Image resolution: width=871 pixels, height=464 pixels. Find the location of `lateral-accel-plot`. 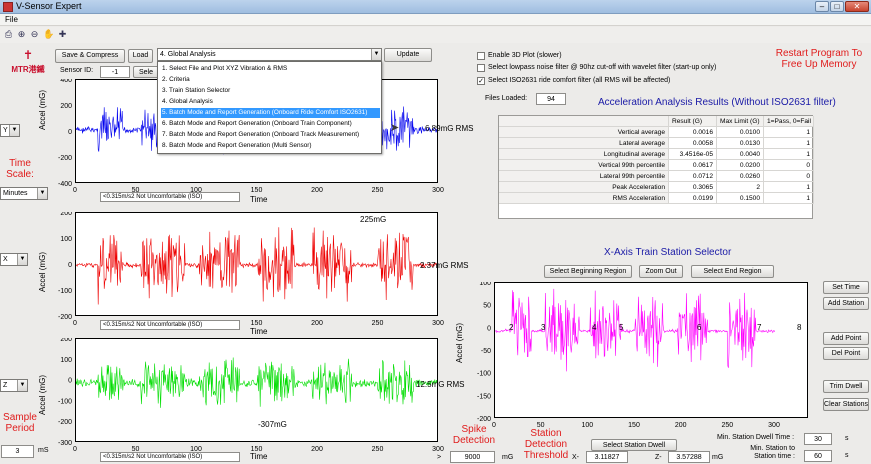

lateral-accel-plot is located at coordinates (256, 264).